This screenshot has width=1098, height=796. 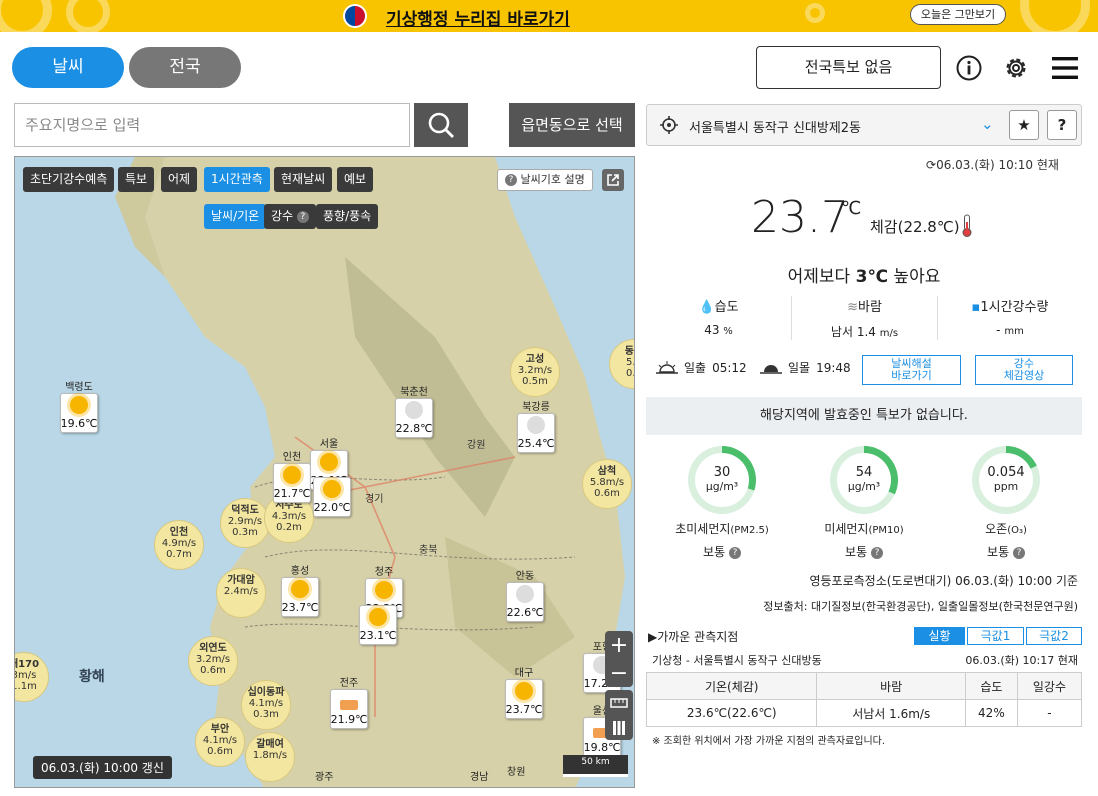 I want to click on gauge-inner: 0.054 ppm, so click(x=1006, y=480).